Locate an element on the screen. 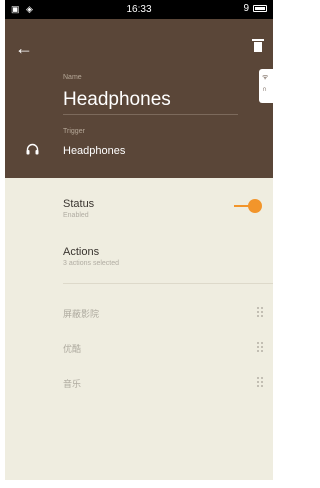  status-title: Status is located at coordinates (78, 204).